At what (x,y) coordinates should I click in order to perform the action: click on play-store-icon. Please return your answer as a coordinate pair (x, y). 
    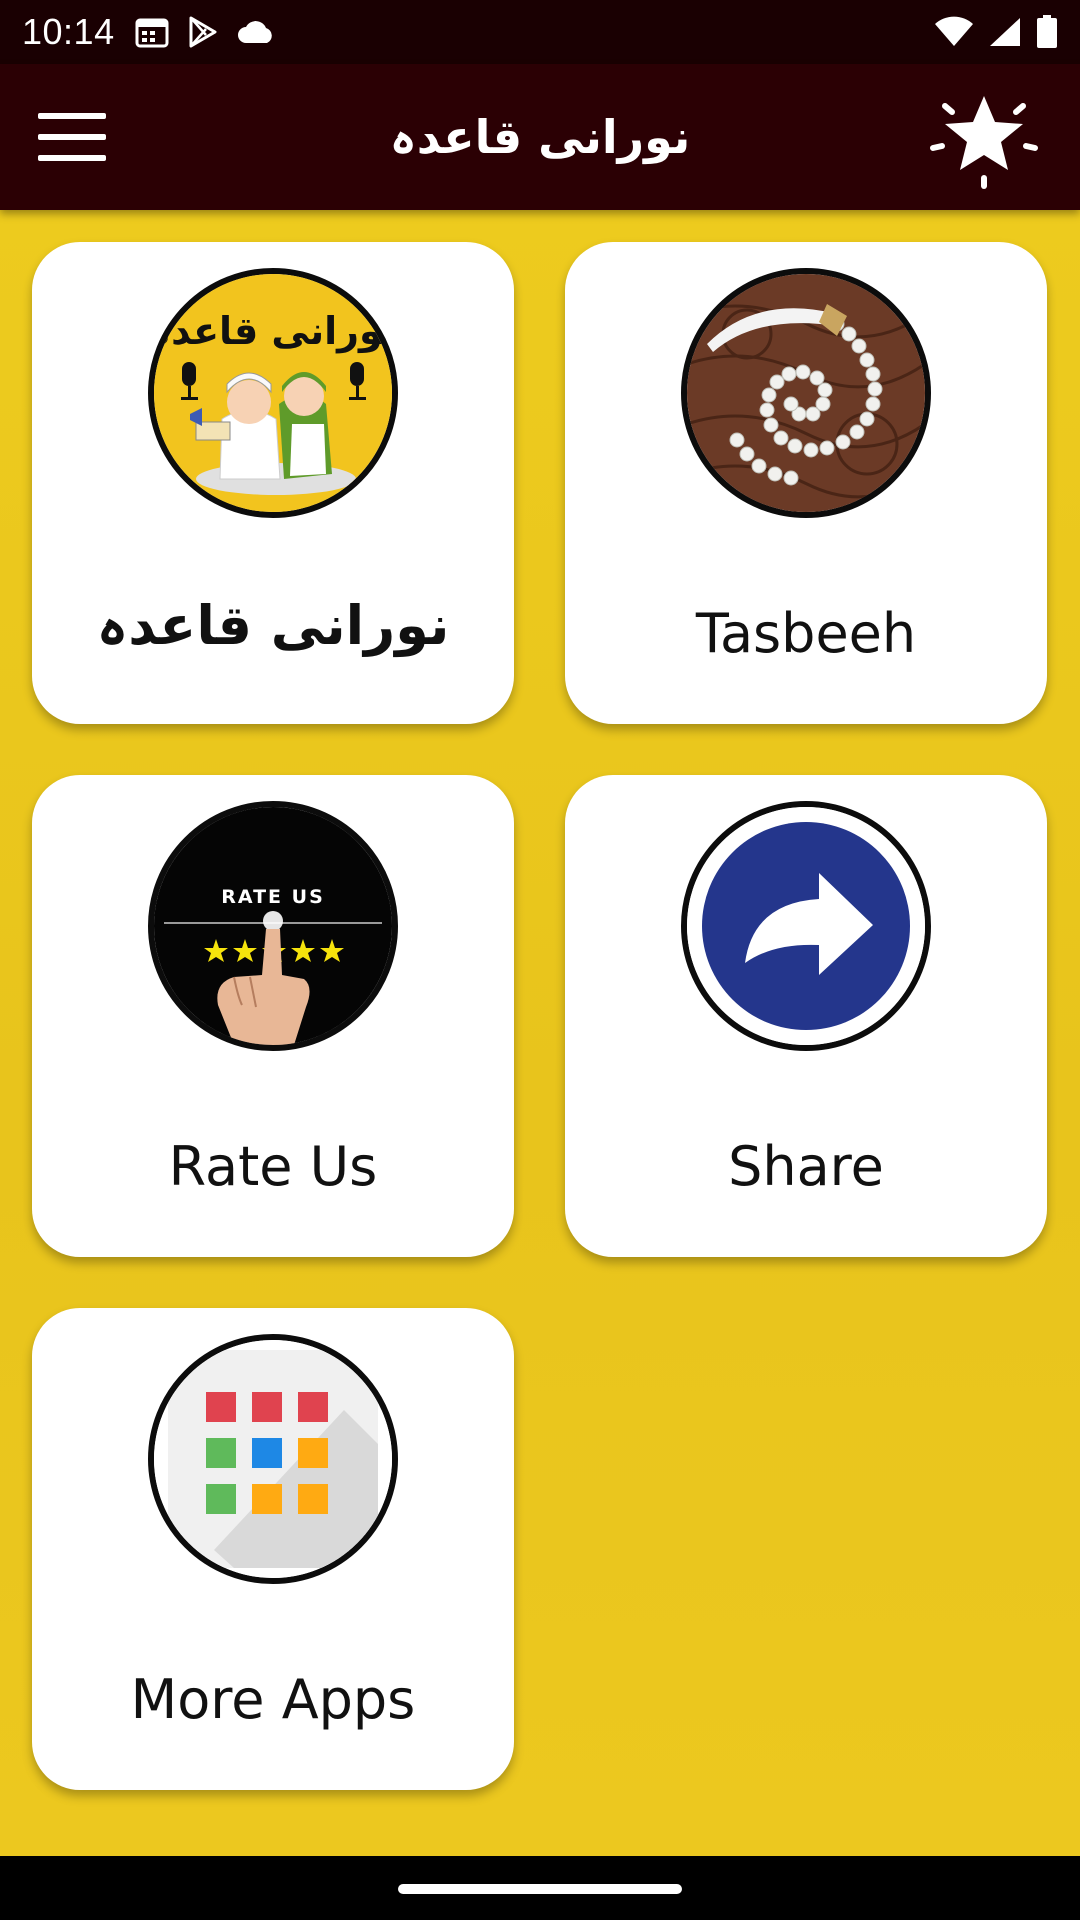
    Looking at the image, I should click on (203, 32).